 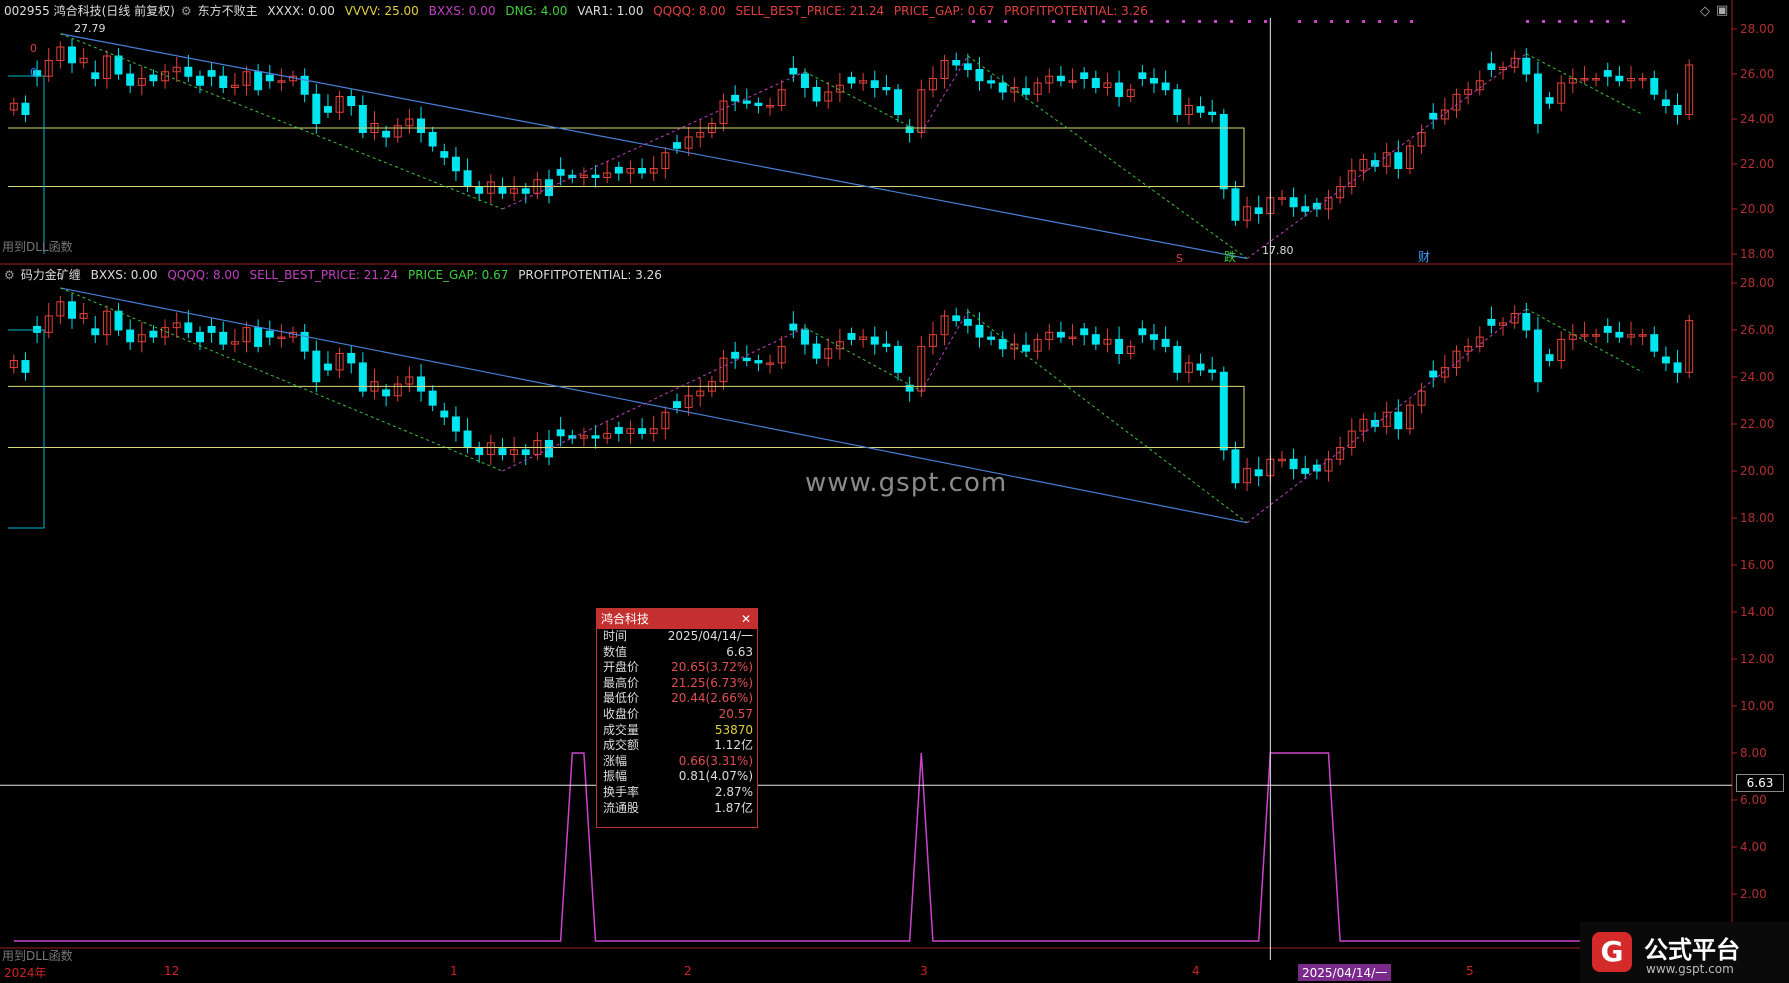 I want to click on value-dng: DNG: 4.00, so click(x=536, y=11).